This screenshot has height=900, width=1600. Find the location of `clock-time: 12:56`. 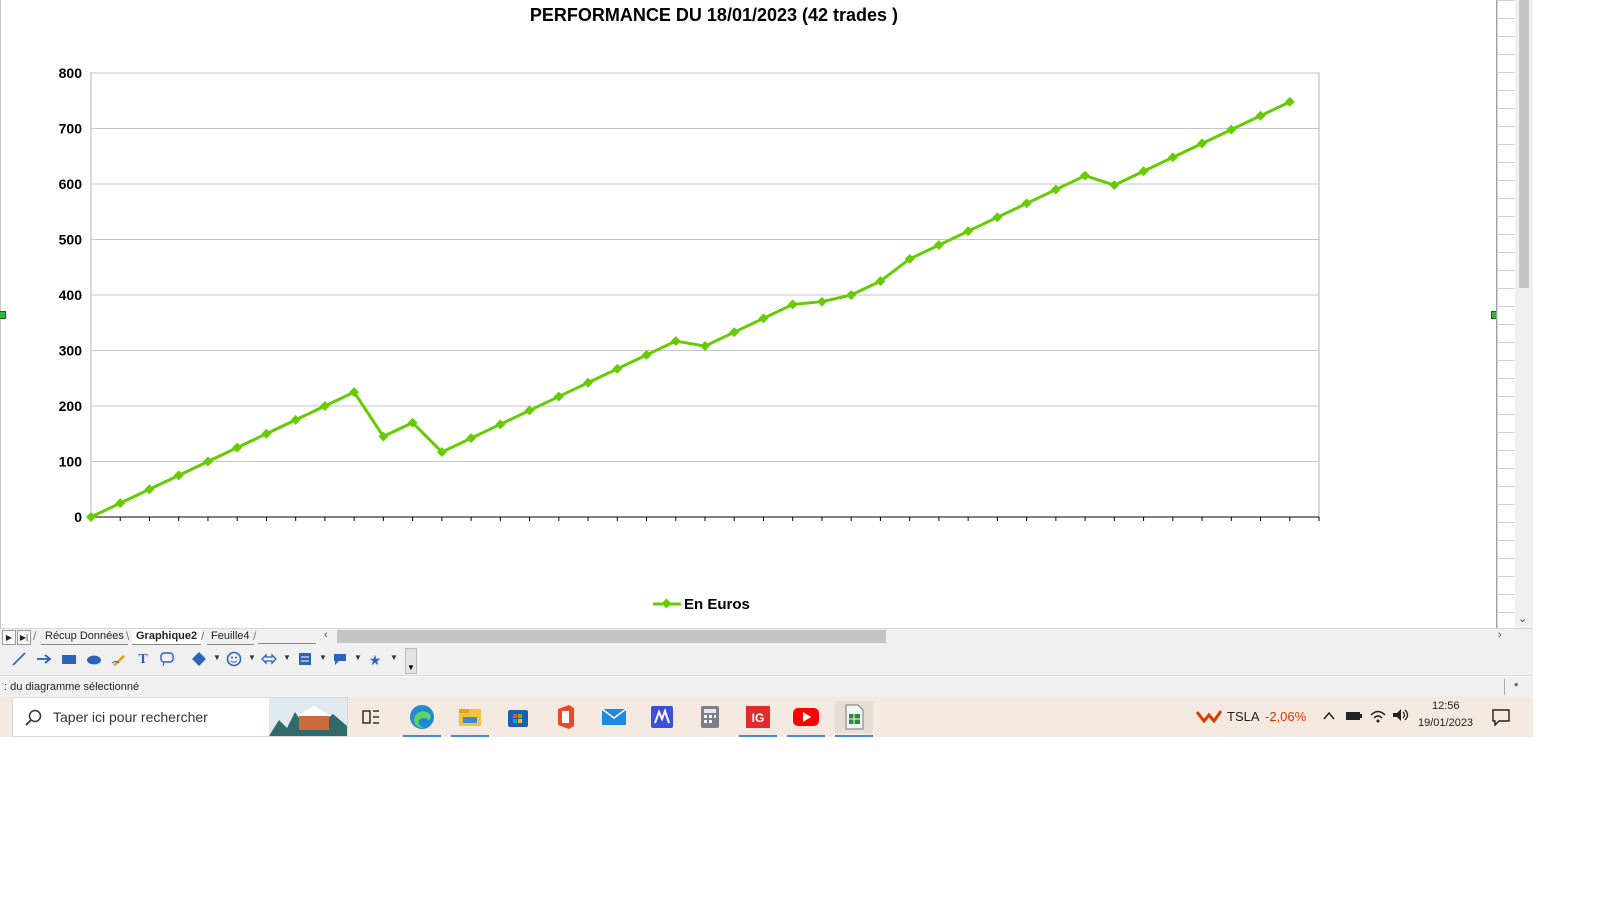

clock-time: 12:56 is located at coordinates (1446, 706).